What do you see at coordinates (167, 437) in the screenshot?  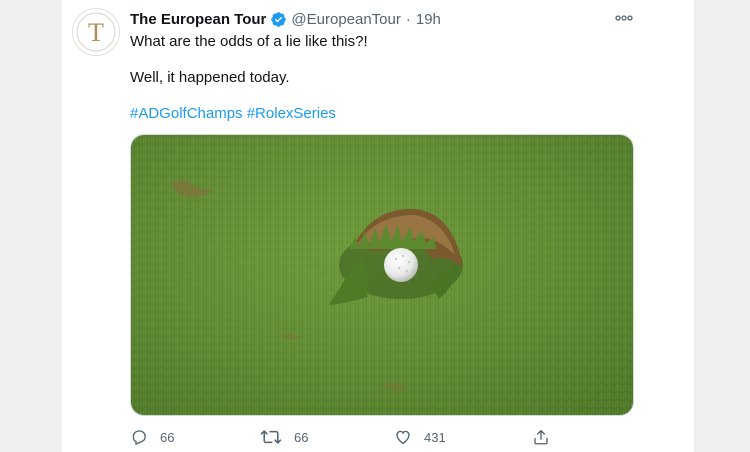 I see `reply-count: 66` at bounding box center [167, 437].